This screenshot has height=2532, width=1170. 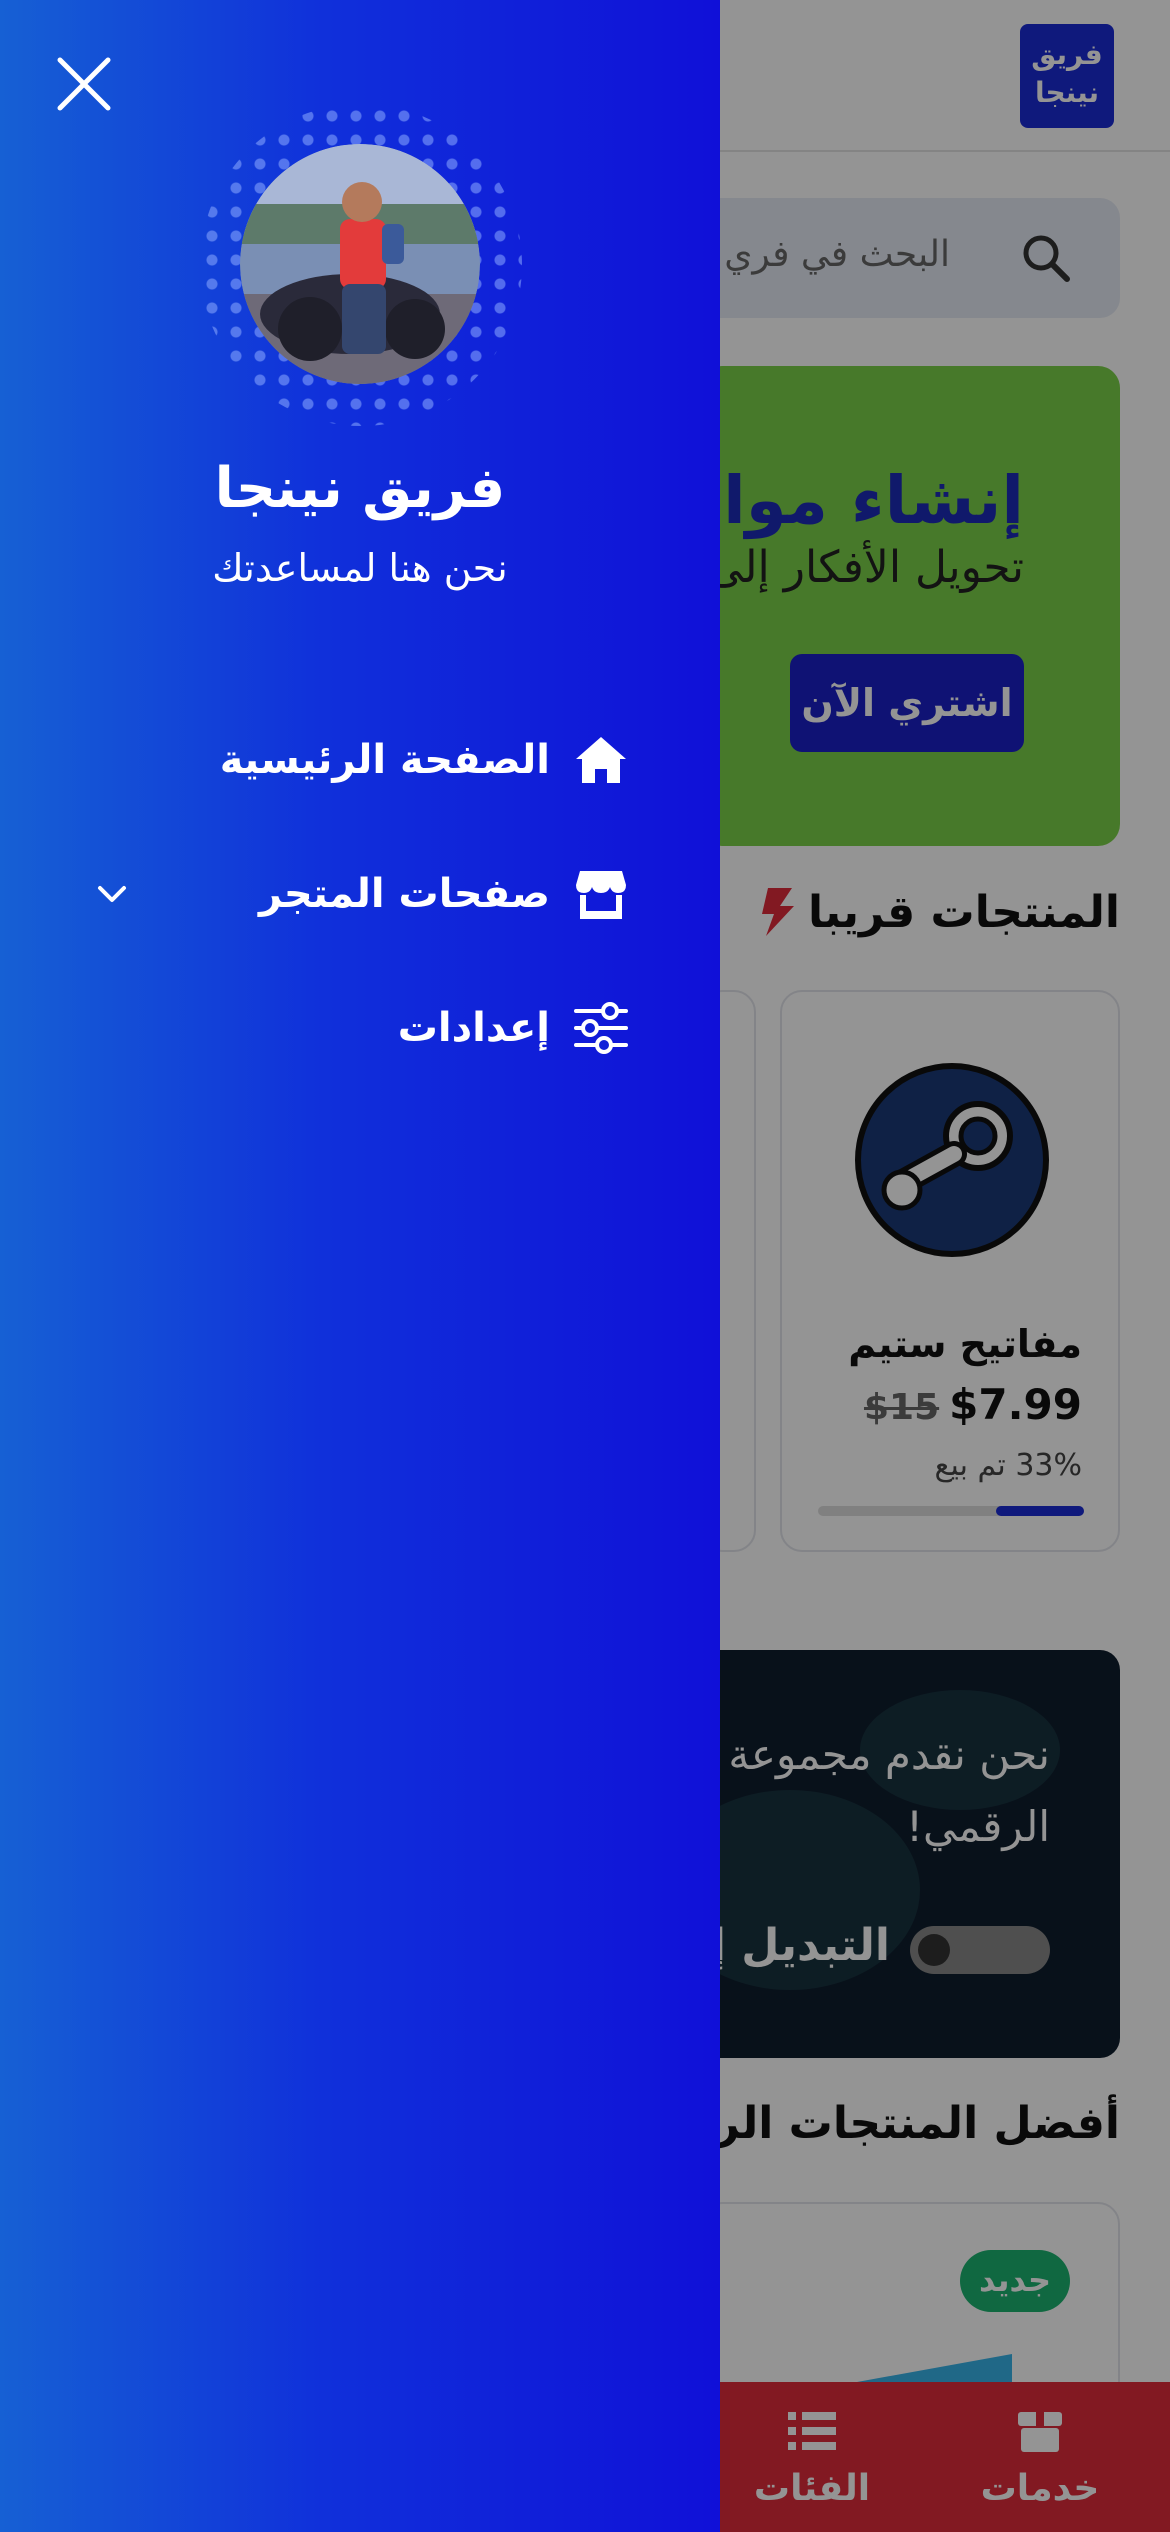 What do you see at coordinates (473, 1028) in the screenshot?
I see `menu-item-label: إعدادات` at bounding box center [473, 1028].